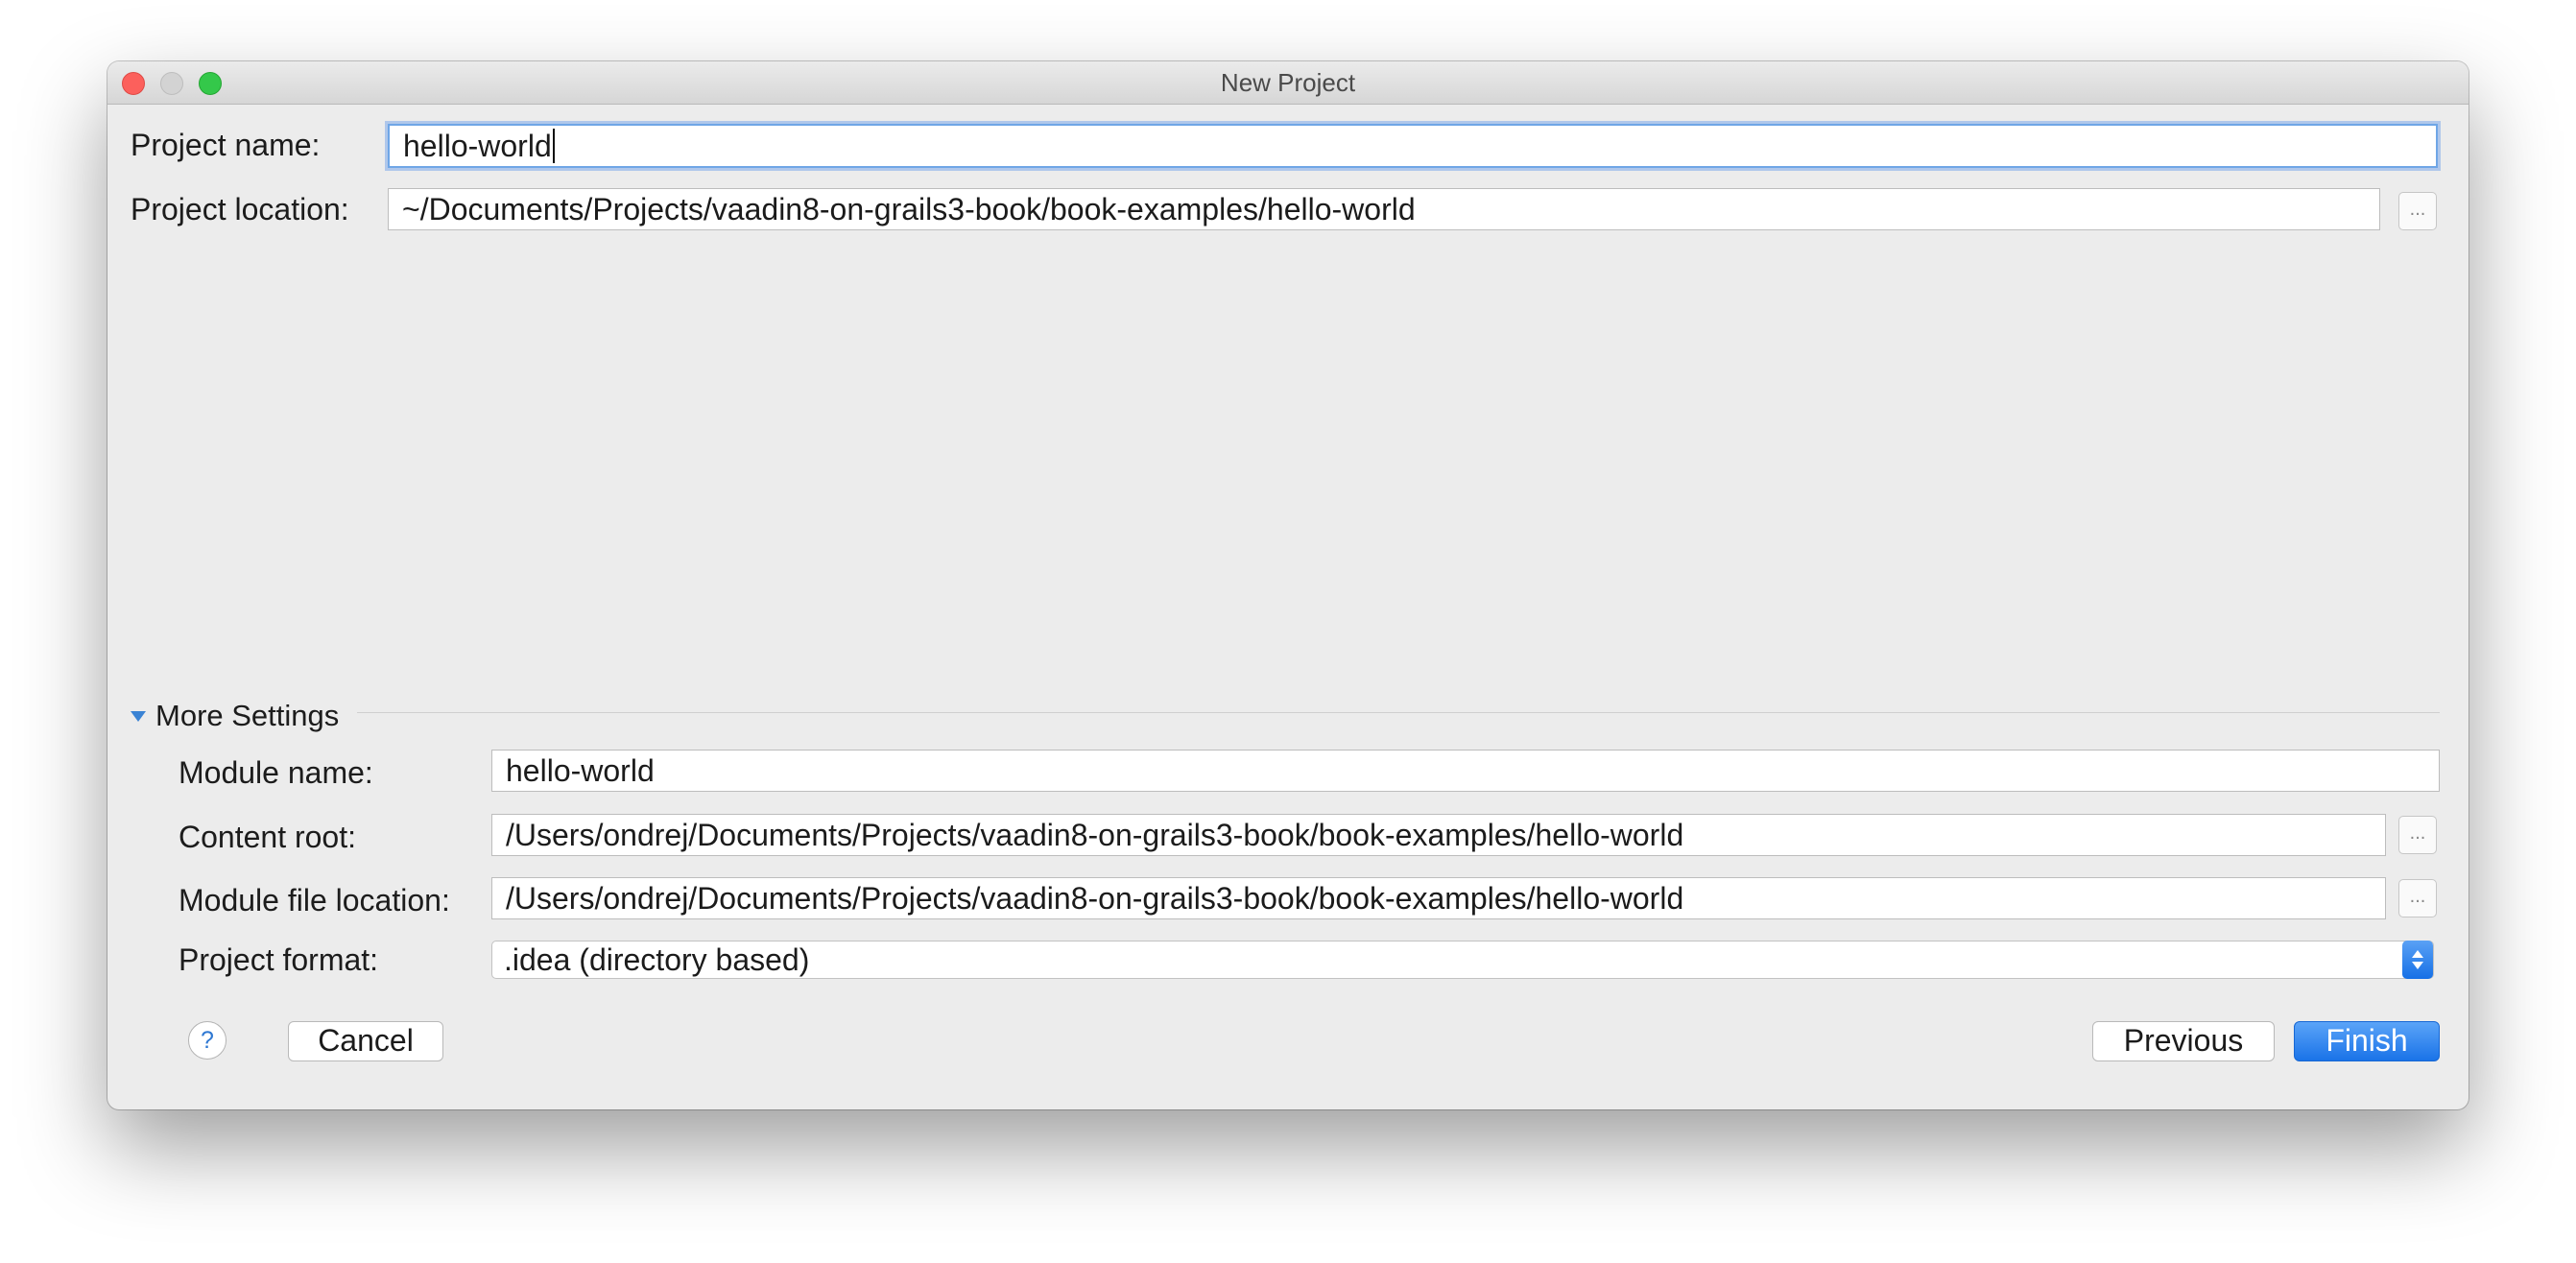 The width and height of the screenshot is (2576, 1263). Describe the element at coordinates (365, 1041) in the screenshot. I see `cancel-button: Cancel` at that location.